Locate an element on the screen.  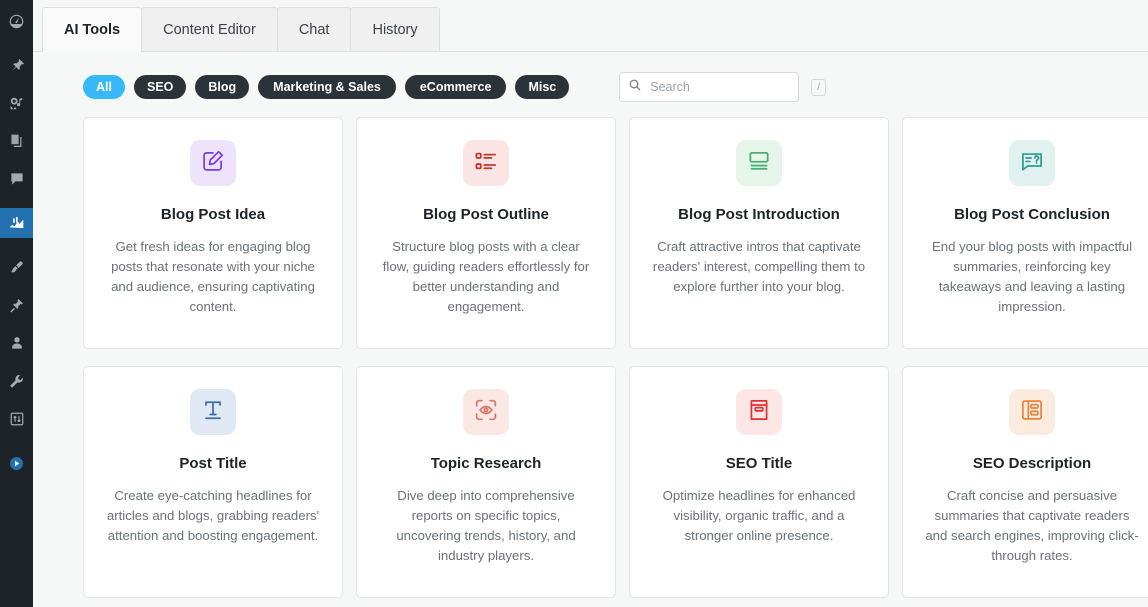
tab-chat: Chat is located at coordinates (314, 29).